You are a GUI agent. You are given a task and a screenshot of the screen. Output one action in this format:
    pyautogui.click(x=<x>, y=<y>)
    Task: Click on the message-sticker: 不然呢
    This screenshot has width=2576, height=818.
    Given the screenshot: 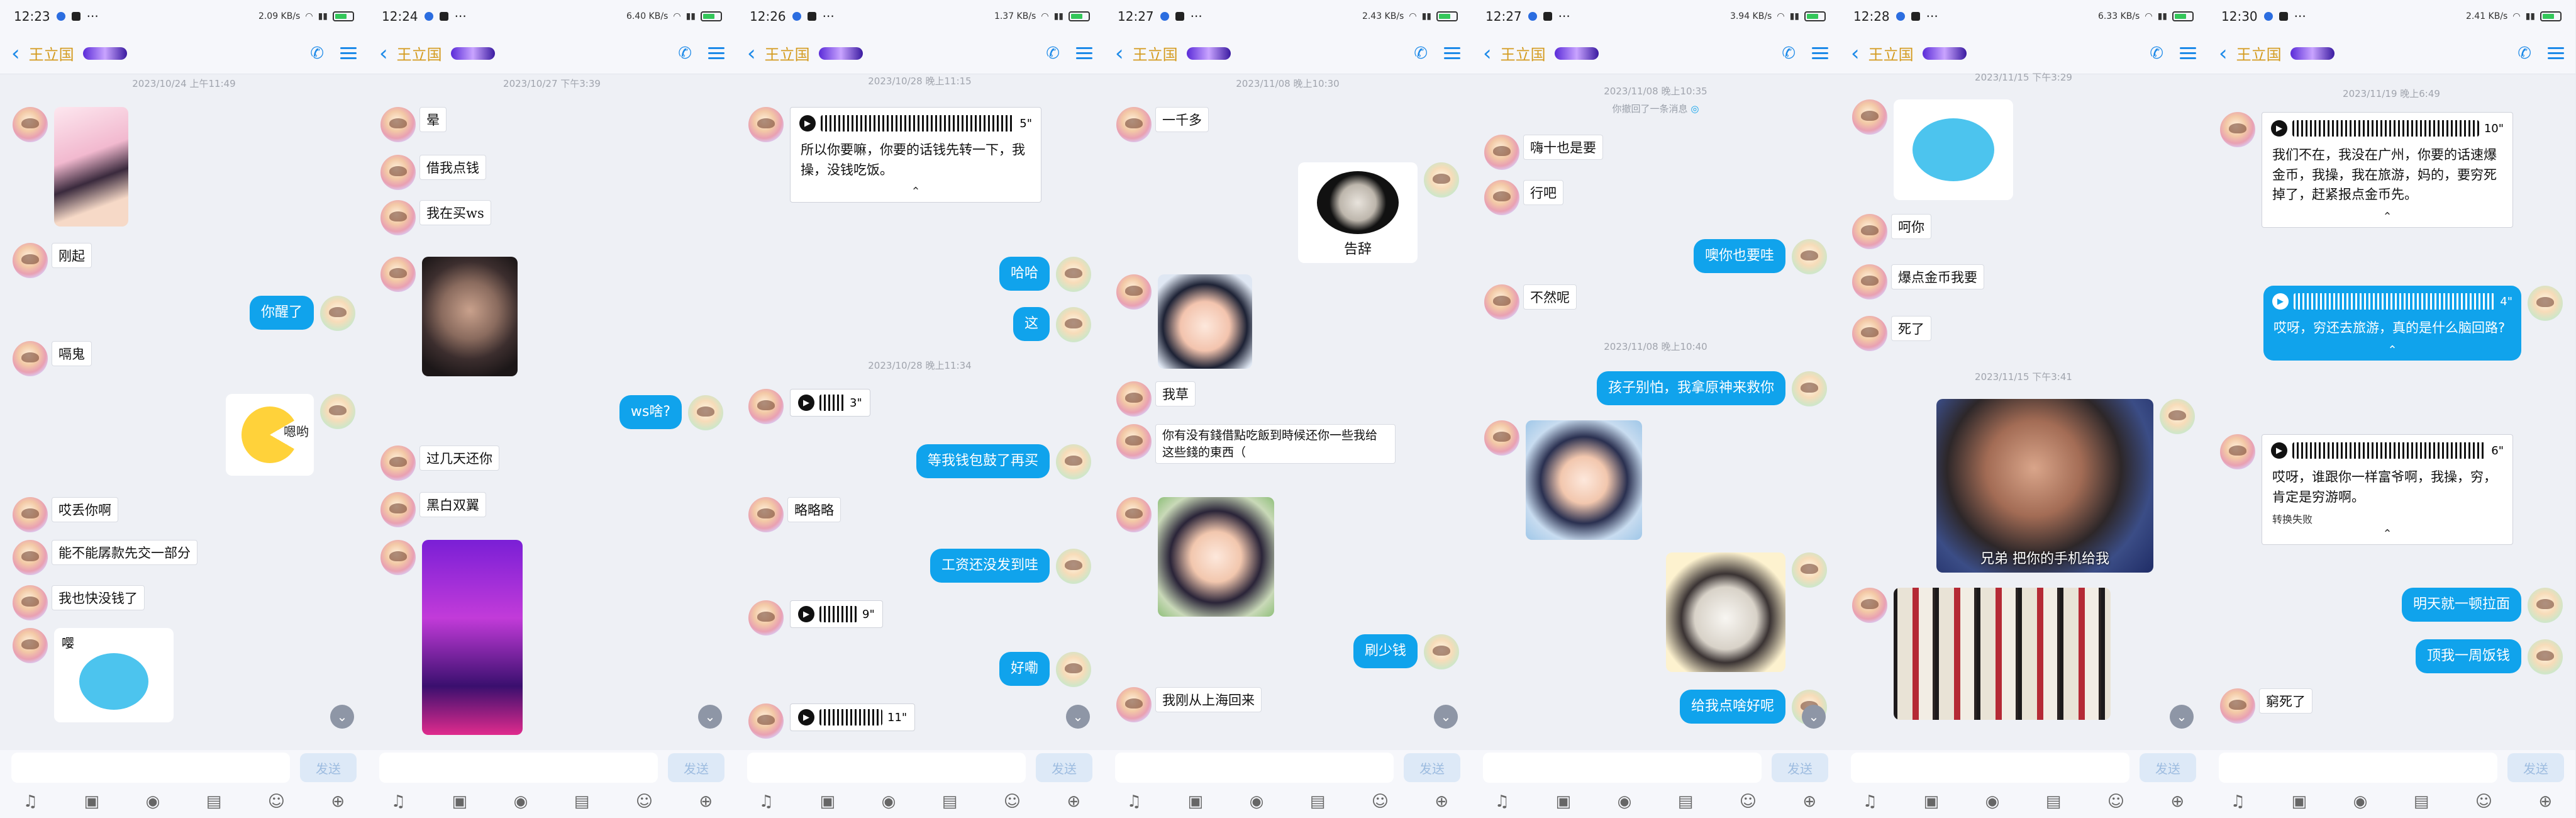 What is the action you would take?
    pyautogui.click(x=1532, y=302)
    